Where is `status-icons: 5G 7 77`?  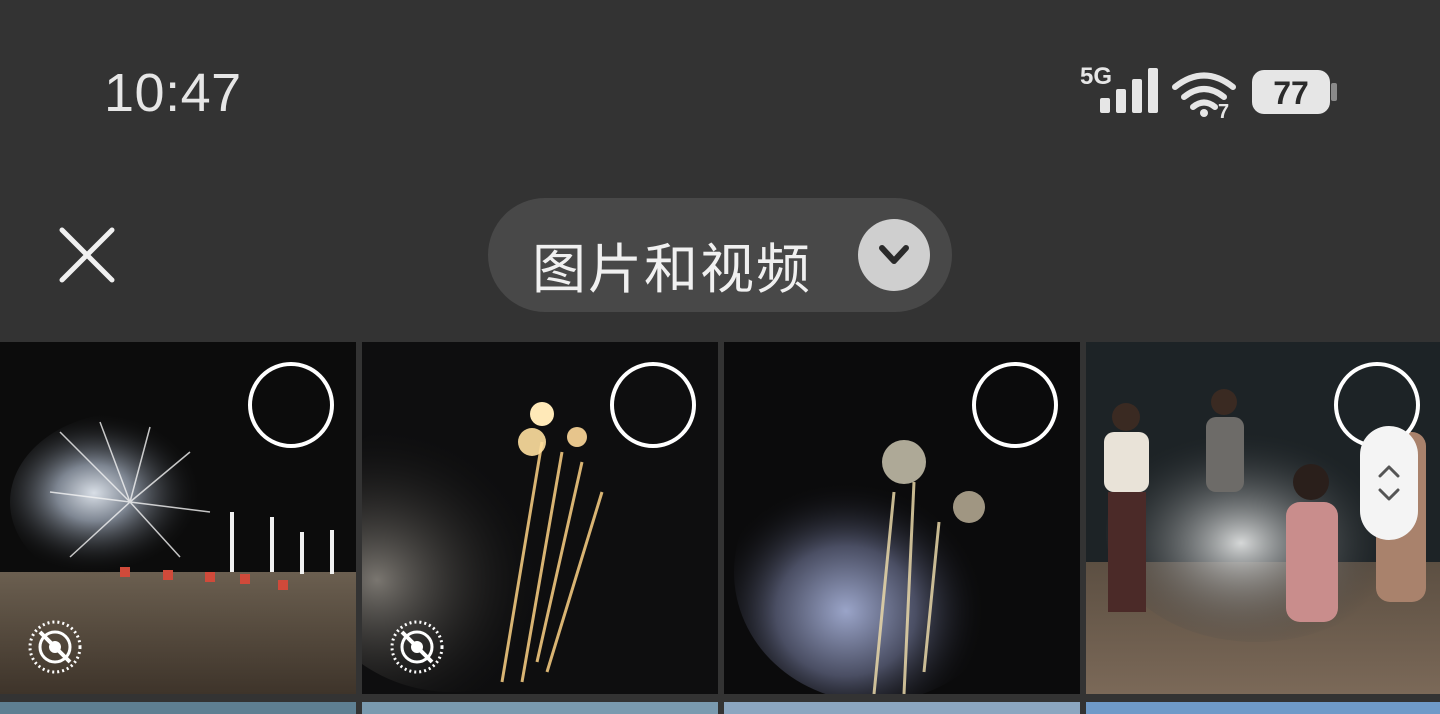 status-icons: 5G 7 77 is located at coordinates (1211, 92).